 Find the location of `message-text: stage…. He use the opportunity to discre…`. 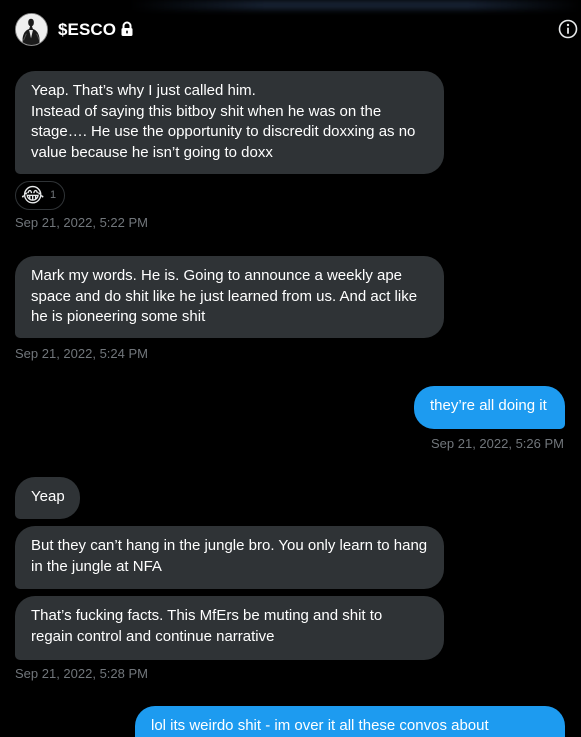

message-text: stage…. He use the opportunity to discre… is located at coordinates (223, 131).